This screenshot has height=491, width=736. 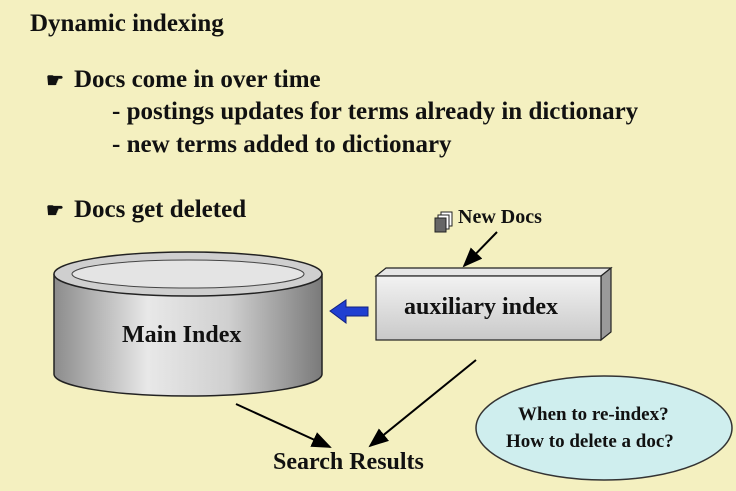 What do you see at coordinates (182, 335) in the screenshot?
I see `main-index-label: Main Index` at bounding box center [182, 335].